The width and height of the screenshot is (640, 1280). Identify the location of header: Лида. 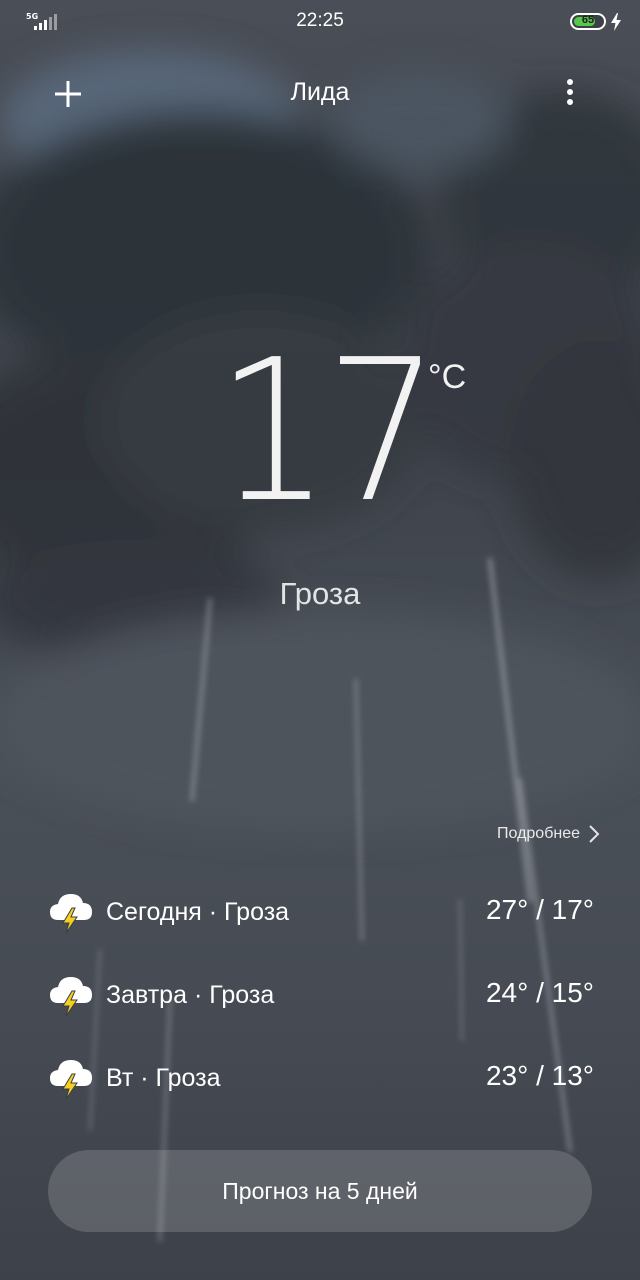
(320, 94).